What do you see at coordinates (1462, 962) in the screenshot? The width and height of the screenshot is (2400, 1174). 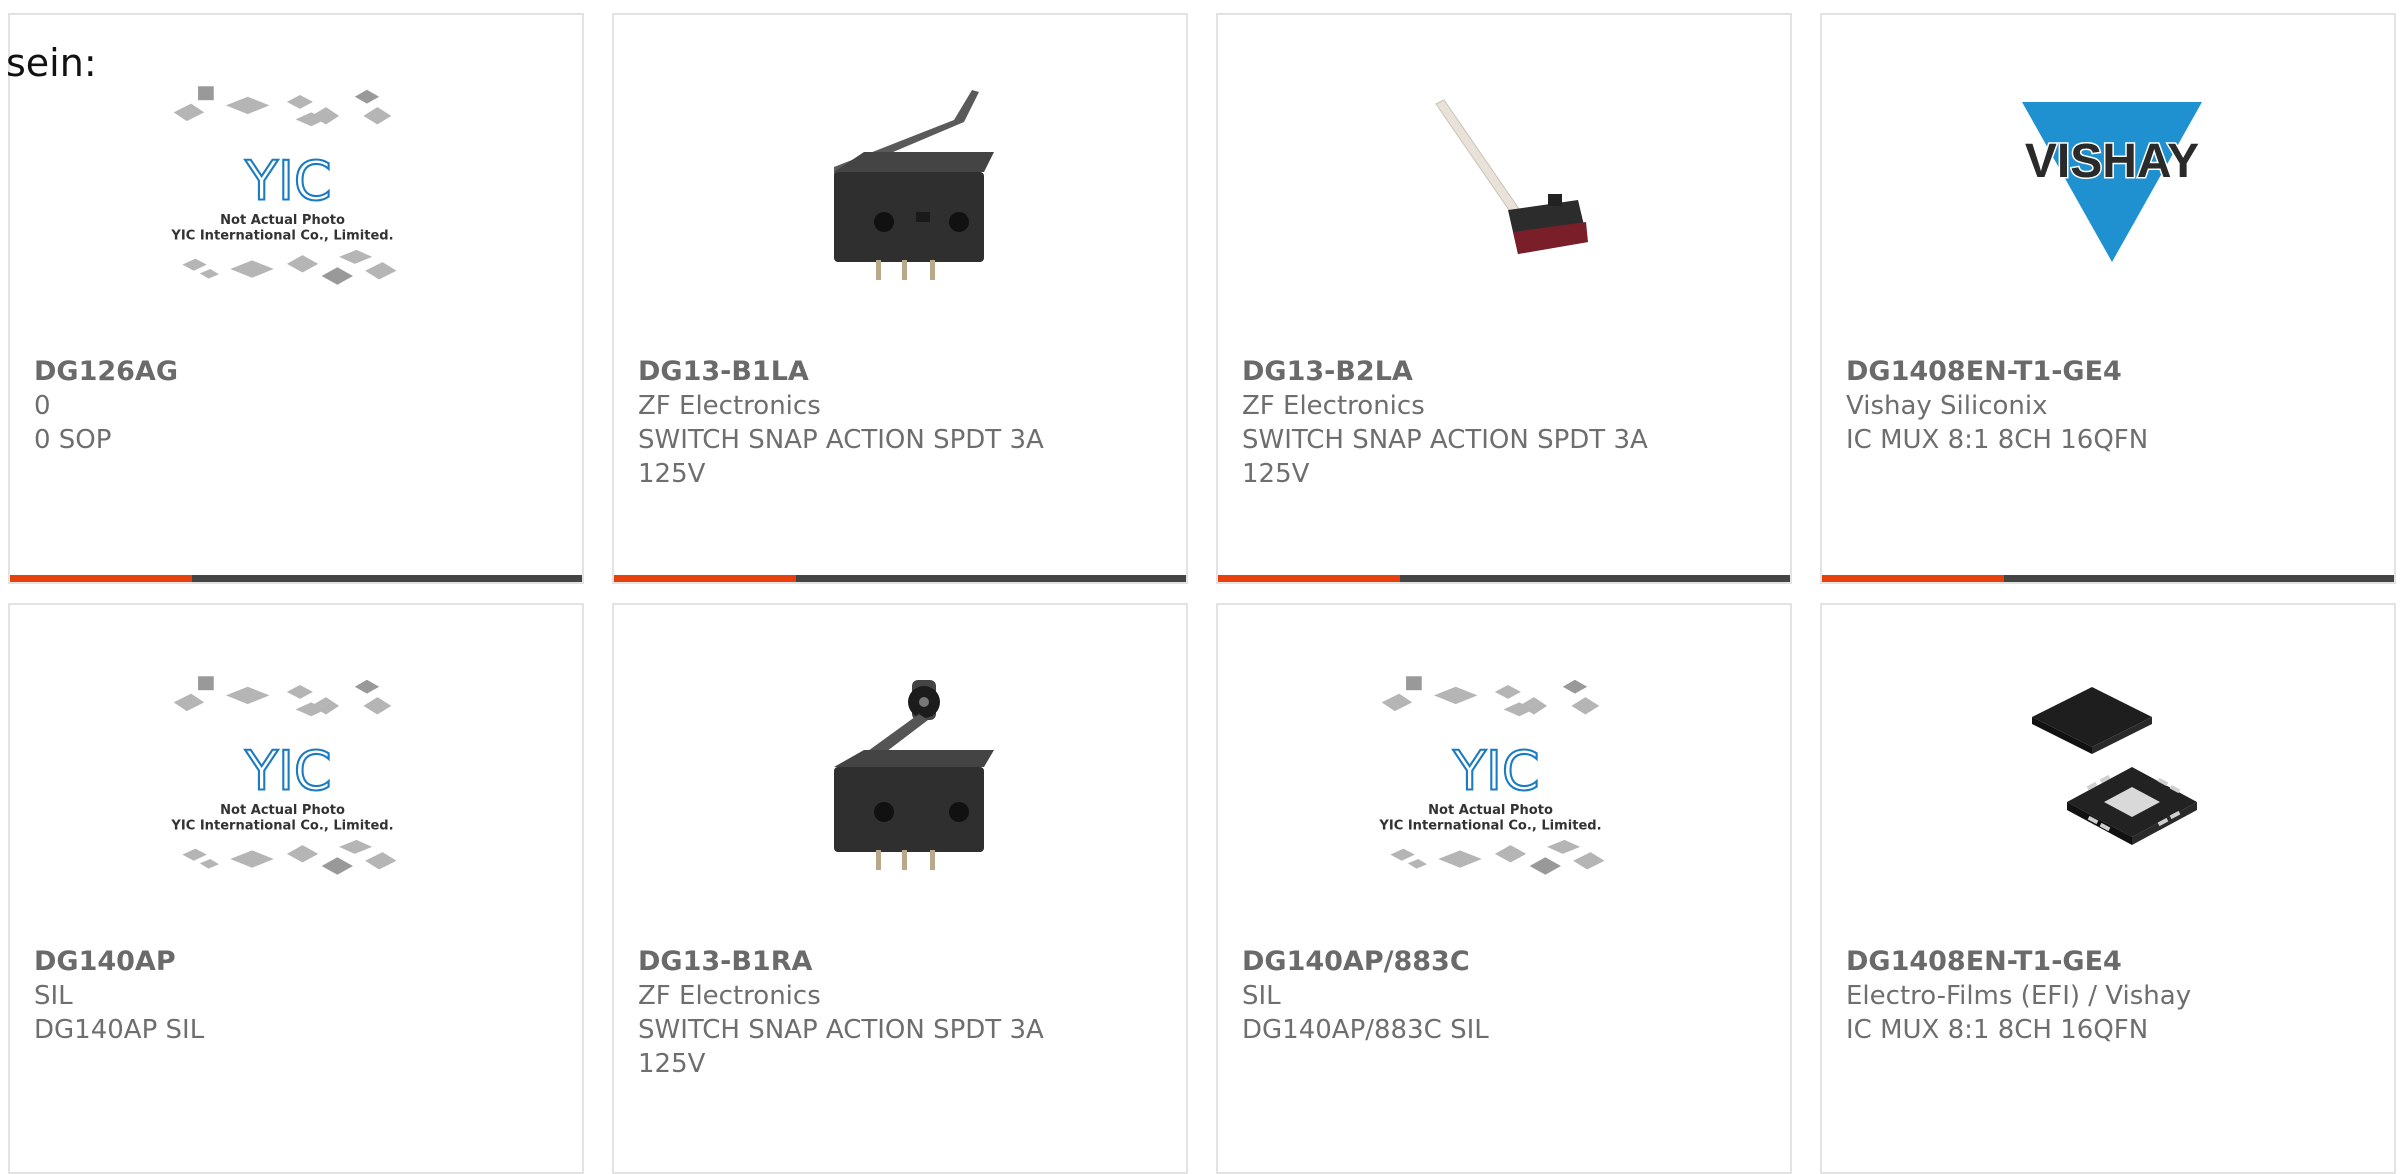 I see `part-number: DG140AP/883C` at bounding box center [1462, 962].